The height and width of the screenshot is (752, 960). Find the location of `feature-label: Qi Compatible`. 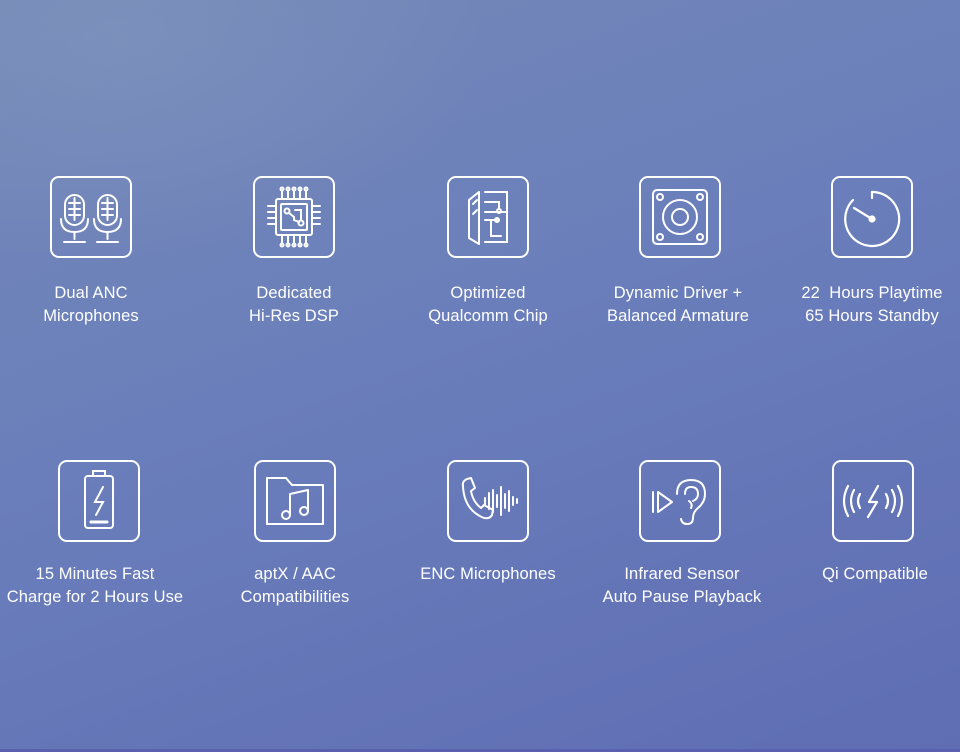

feature-label: Qi Compatible is located at coordinates (875, 574).